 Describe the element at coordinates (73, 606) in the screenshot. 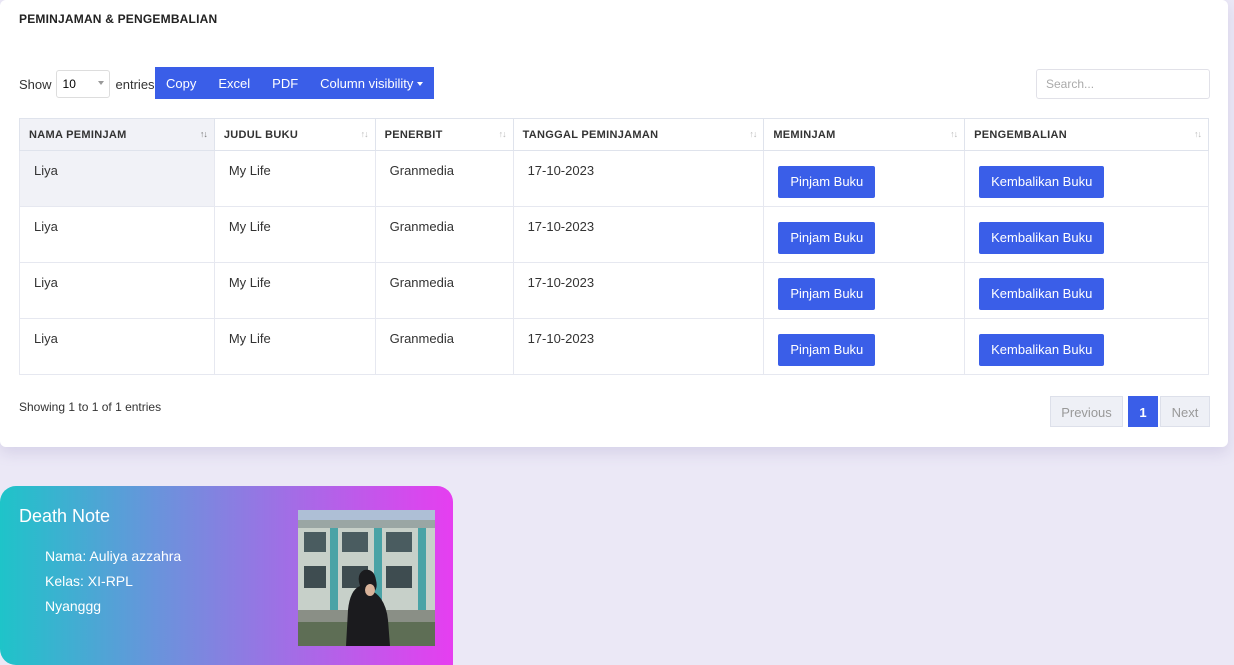

I see `profile-note: Nyanggg` at that location.